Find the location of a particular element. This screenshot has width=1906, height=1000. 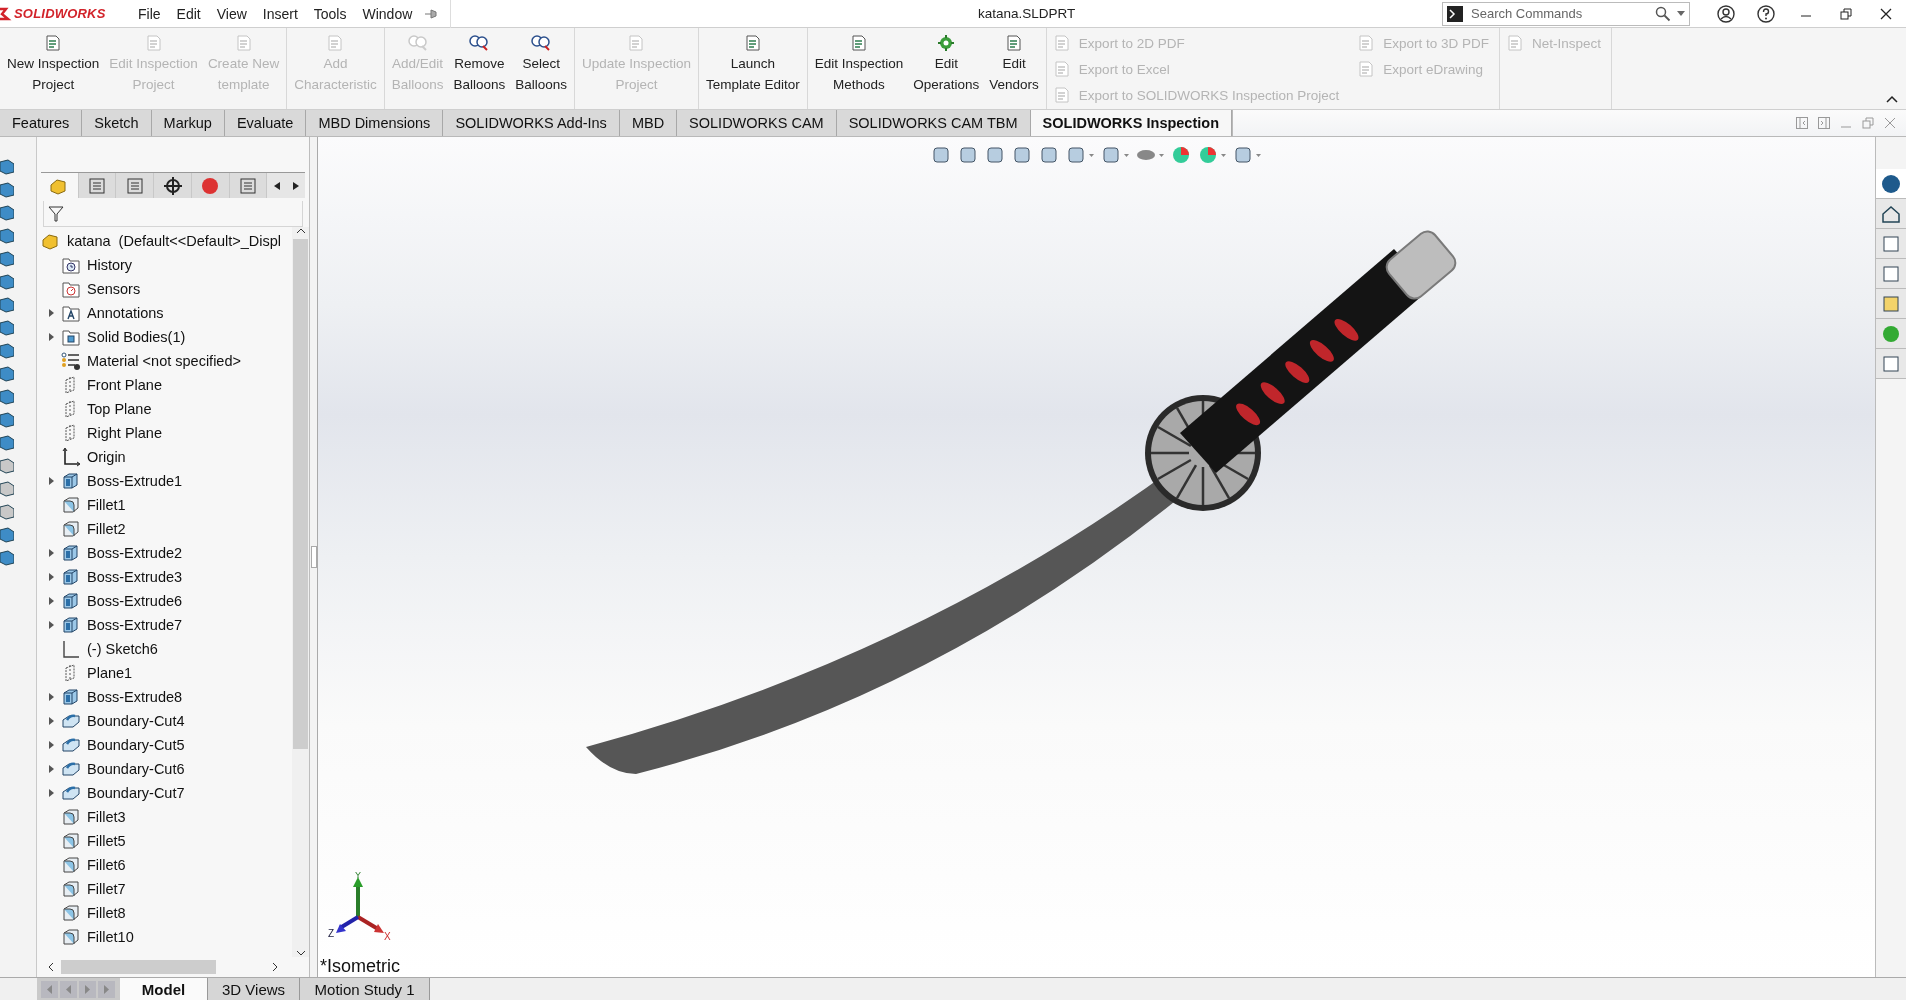

command-tab: Markup is located at coordinates (188, 123).